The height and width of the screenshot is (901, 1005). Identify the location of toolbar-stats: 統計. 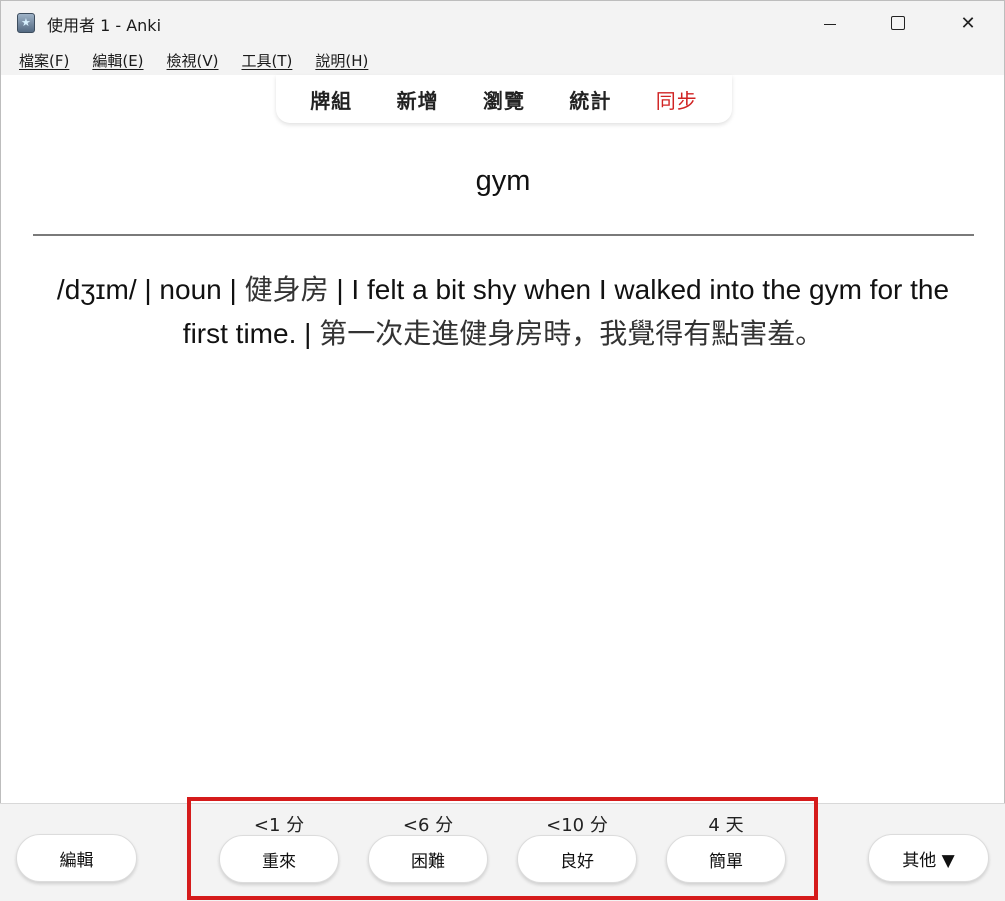
(590, 99).